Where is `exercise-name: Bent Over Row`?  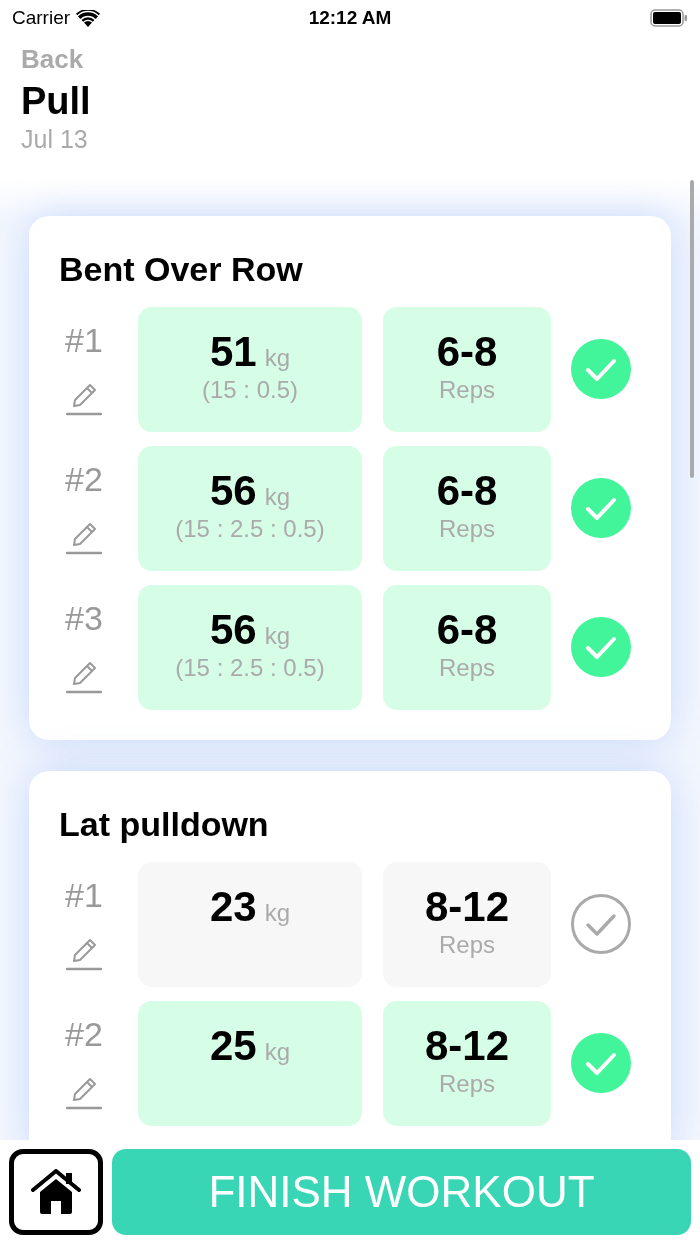
exercise-name: Bent Over Row is located at coordinates (181, 269).